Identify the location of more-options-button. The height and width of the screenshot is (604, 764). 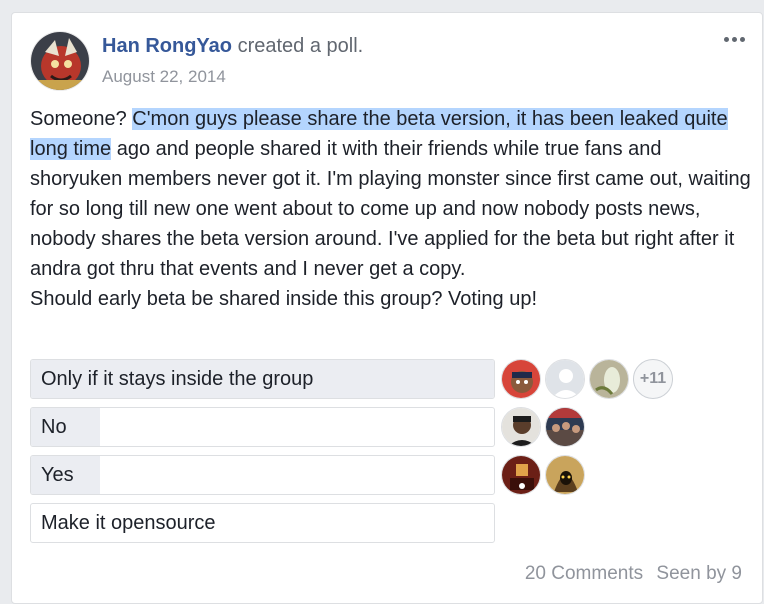
(734, 39).